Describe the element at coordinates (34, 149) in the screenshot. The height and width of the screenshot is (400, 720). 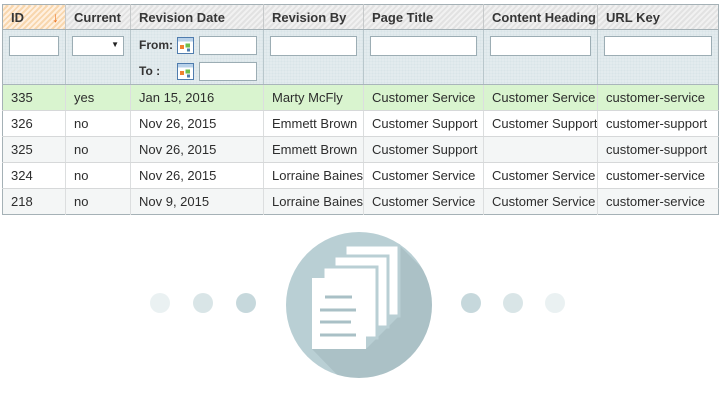
I see `cell-id: 325` at that location.